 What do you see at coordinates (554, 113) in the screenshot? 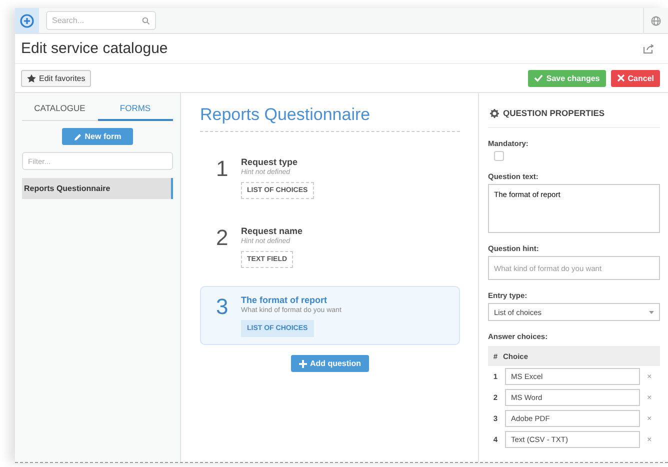
I see `properties-heading-text: QUESTION PROPERTIES` at bounding box center [554, 113].